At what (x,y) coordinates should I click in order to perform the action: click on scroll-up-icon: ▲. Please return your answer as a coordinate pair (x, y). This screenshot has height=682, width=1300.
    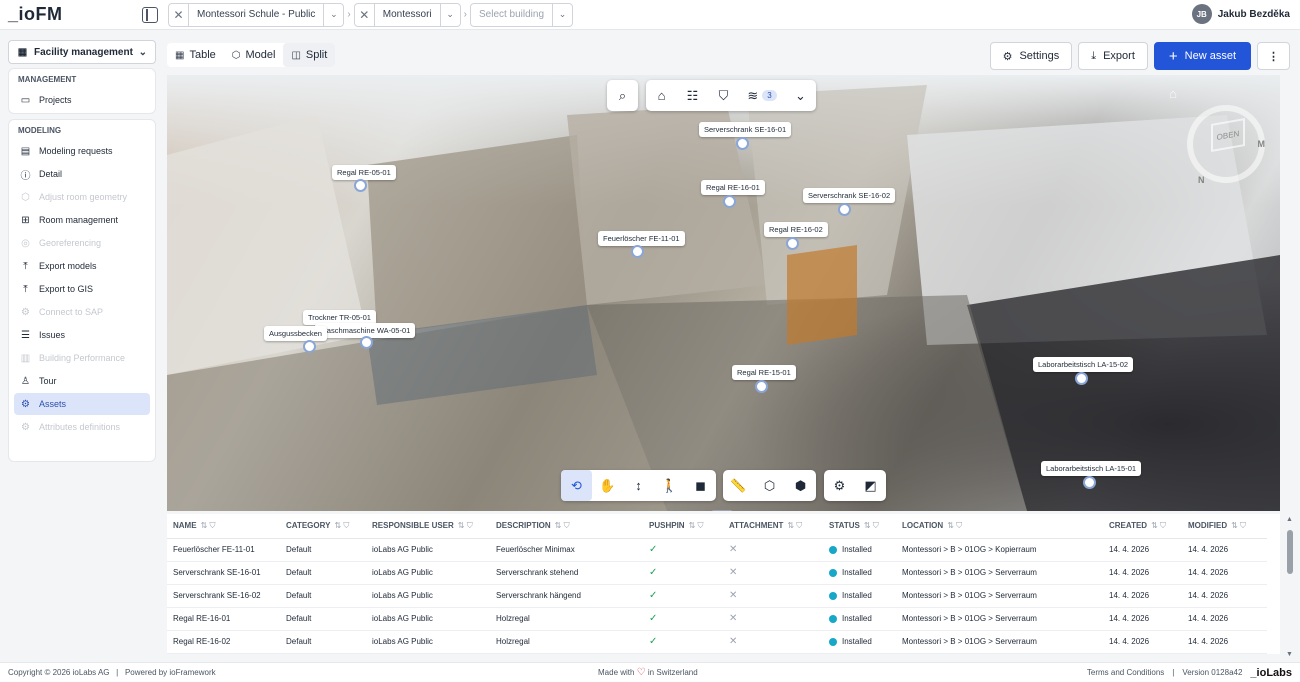
    Looking at the image, I should click on (1289, 519).